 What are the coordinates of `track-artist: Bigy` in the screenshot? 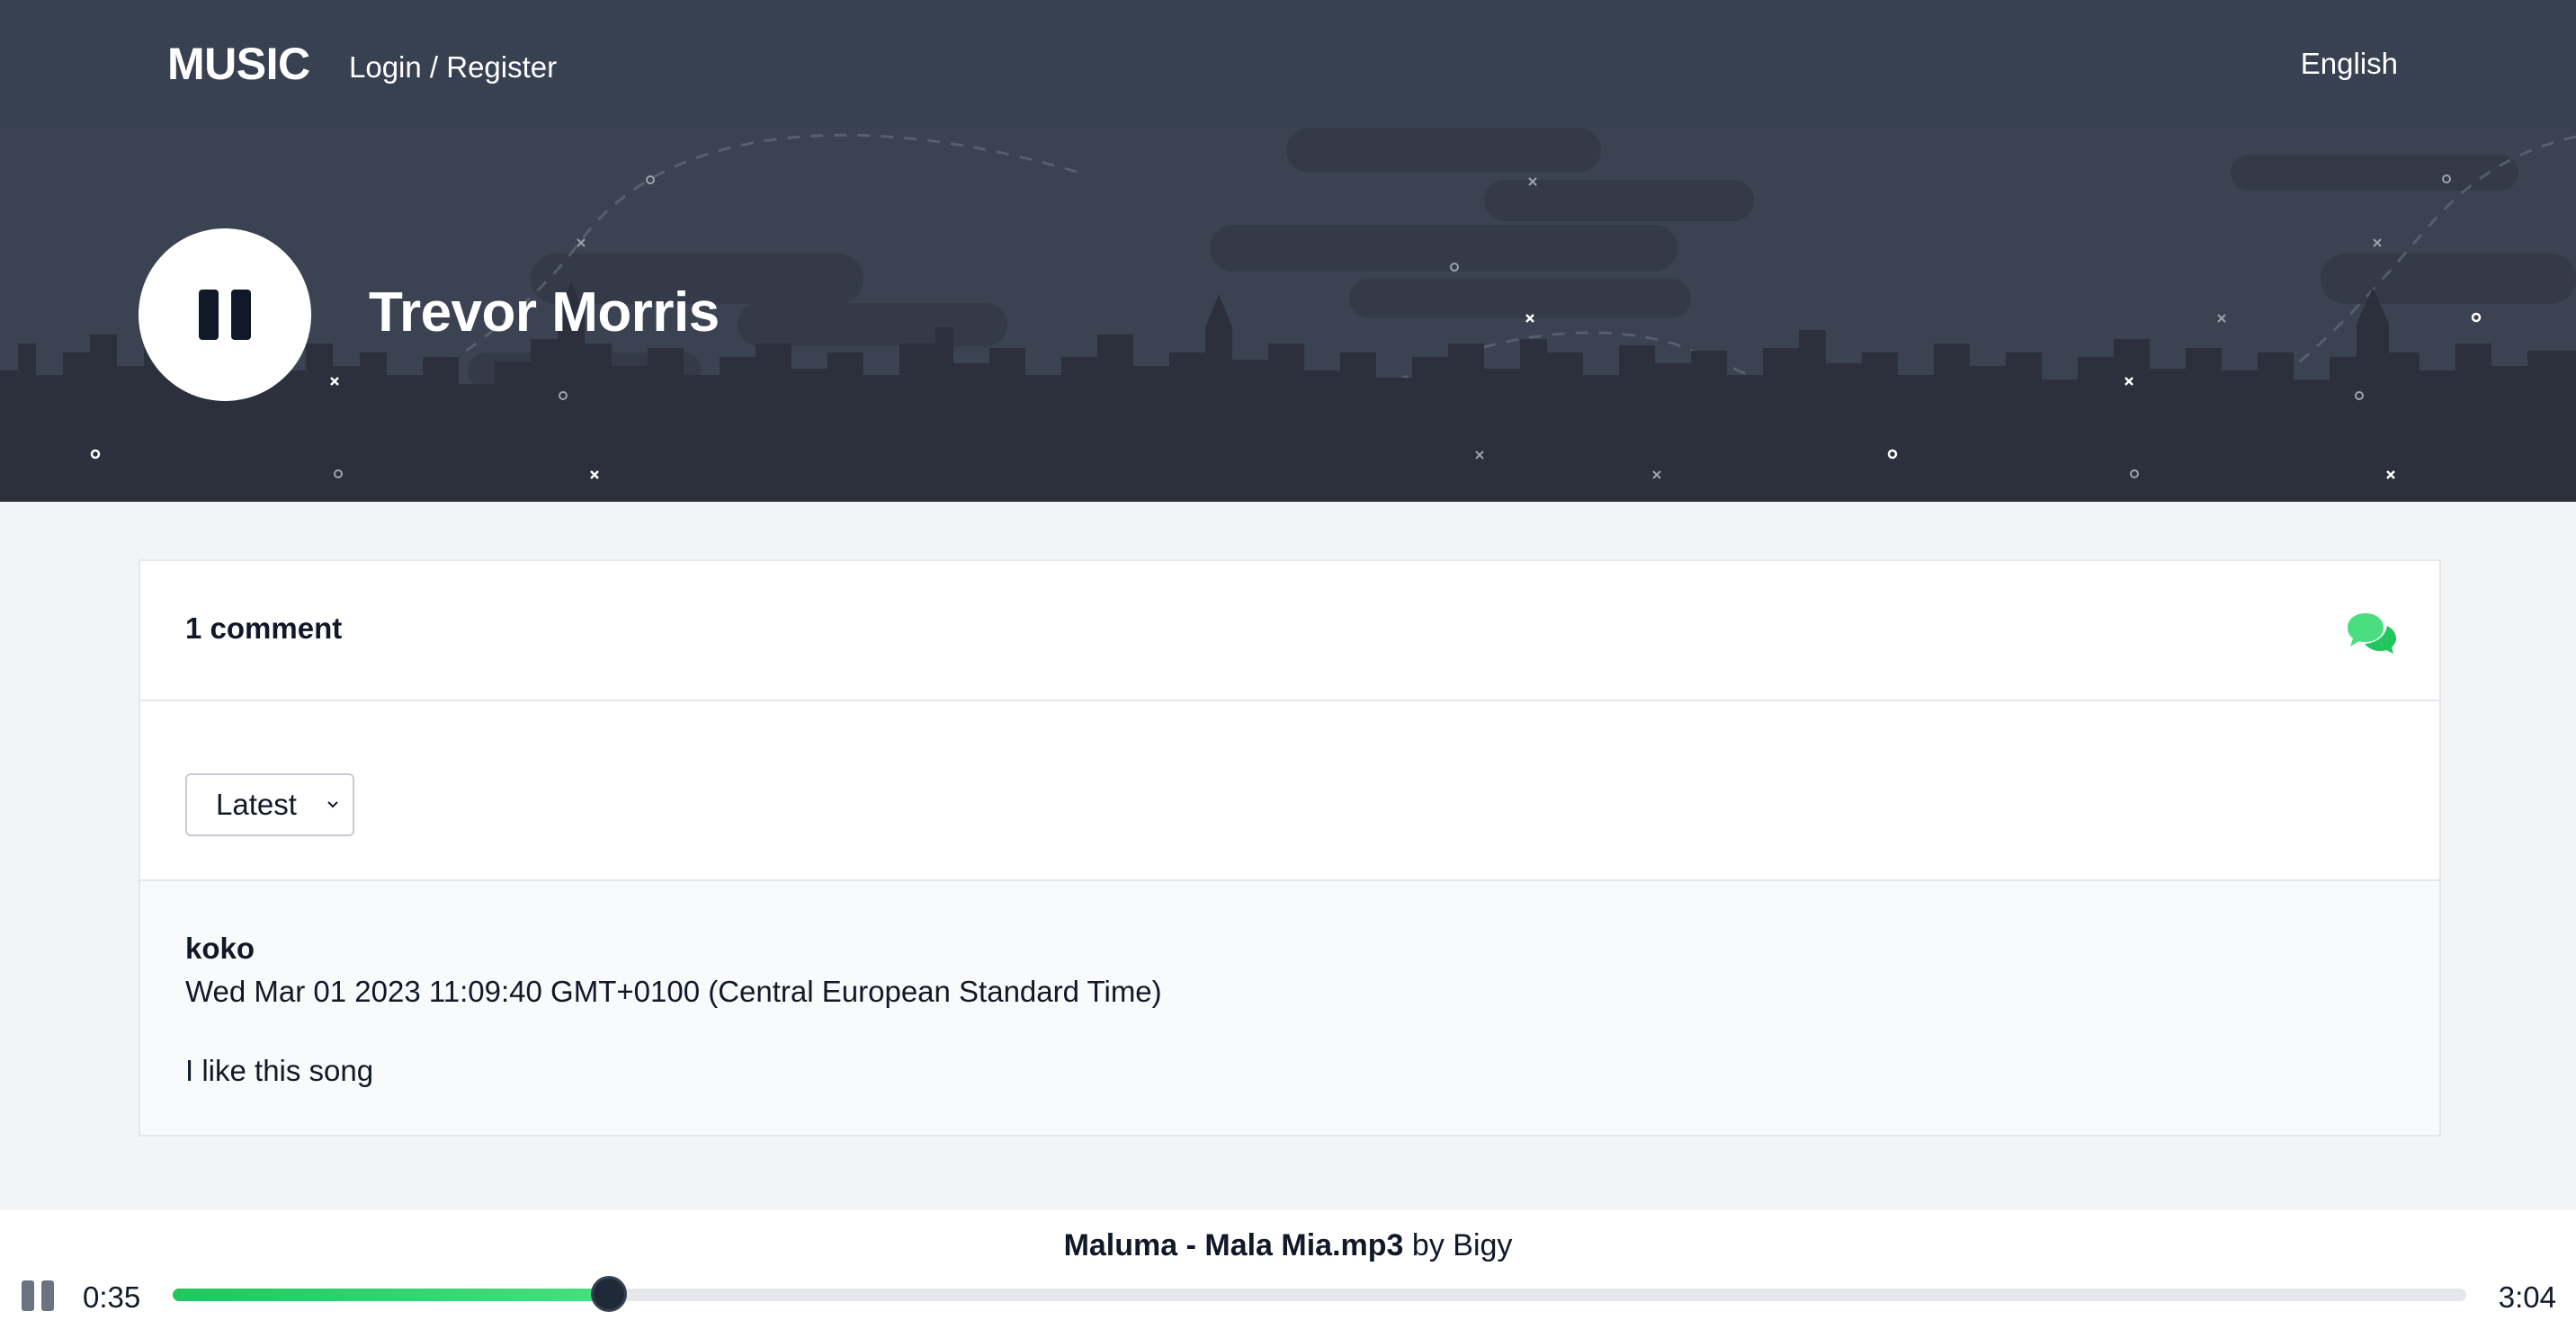 It's located at (1483, 1245).